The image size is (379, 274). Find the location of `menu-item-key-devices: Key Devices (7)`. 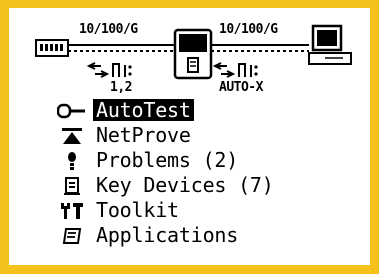

menu-item-key-devices: Key Devices (7) is located at coordinates (207, 185).